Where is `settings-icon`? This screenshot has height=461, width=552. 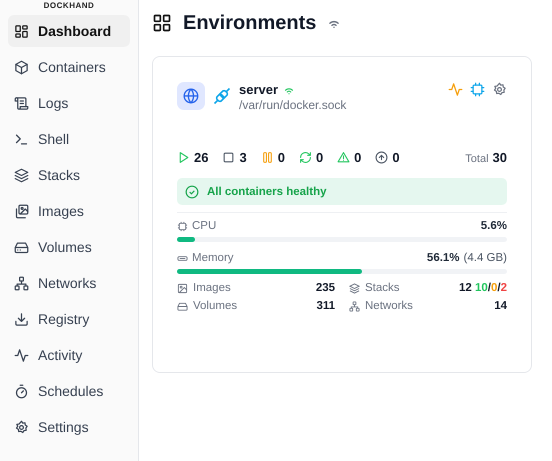 settings-icon is located at coordinates (499, 89).